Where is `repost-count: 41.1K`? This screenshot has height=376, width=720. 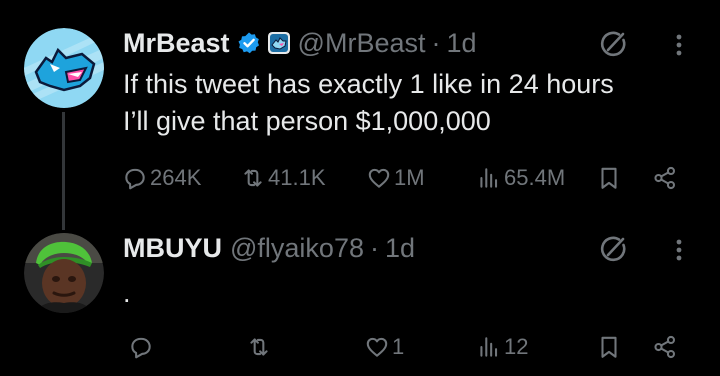 repost-count: 41.1K is located at coordinates (297, 177).